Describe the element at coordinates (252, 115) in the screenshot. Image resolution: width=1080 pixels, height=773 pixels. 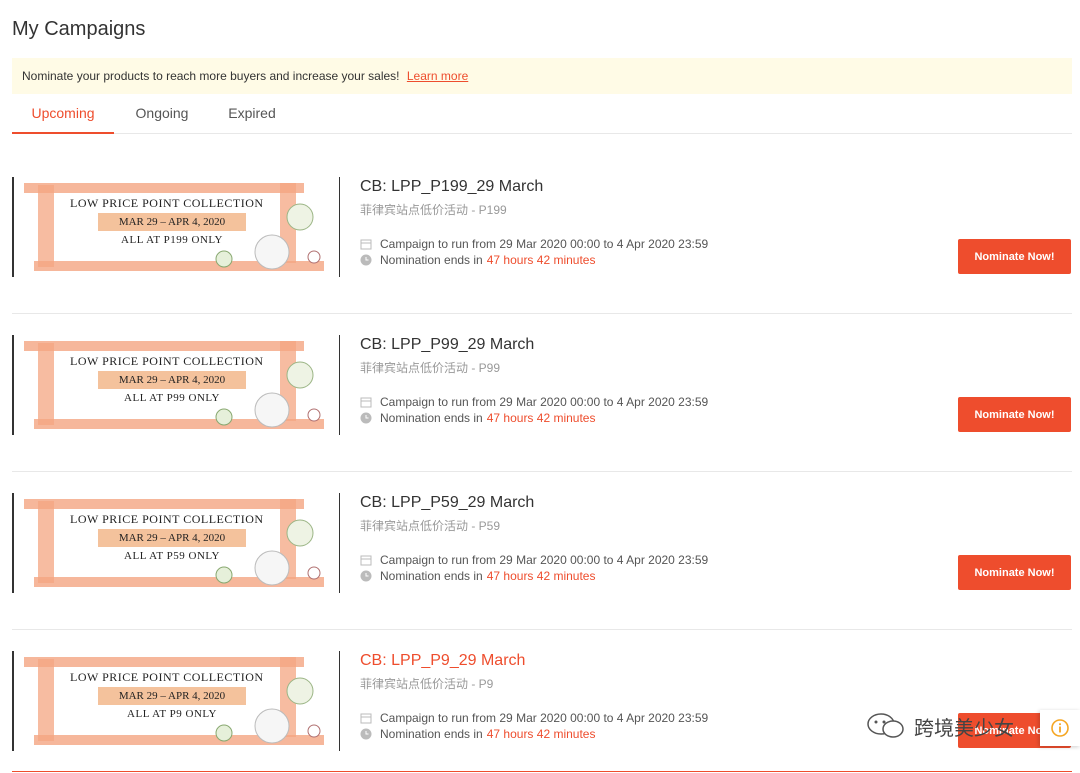
I see `tab-expired: Expired` at that location.